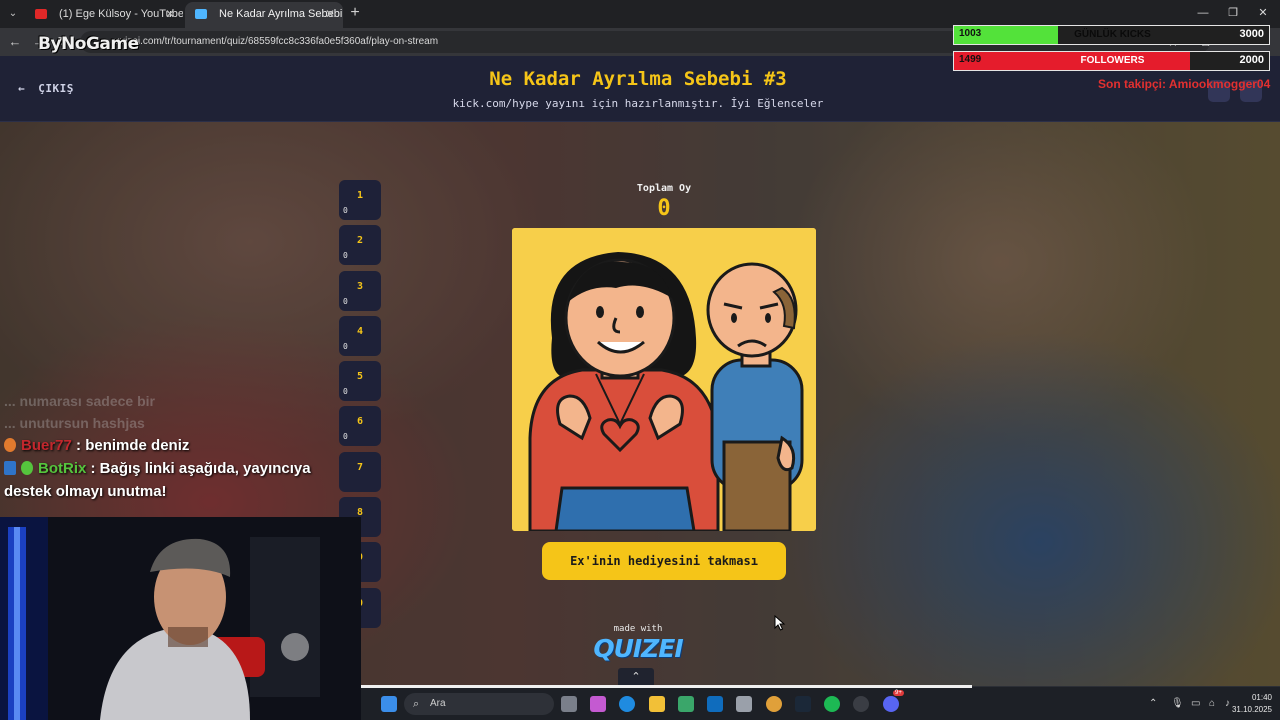 This screenshot has height=720, width=1280. I want to click on option-number: 3, so click(360, 286).